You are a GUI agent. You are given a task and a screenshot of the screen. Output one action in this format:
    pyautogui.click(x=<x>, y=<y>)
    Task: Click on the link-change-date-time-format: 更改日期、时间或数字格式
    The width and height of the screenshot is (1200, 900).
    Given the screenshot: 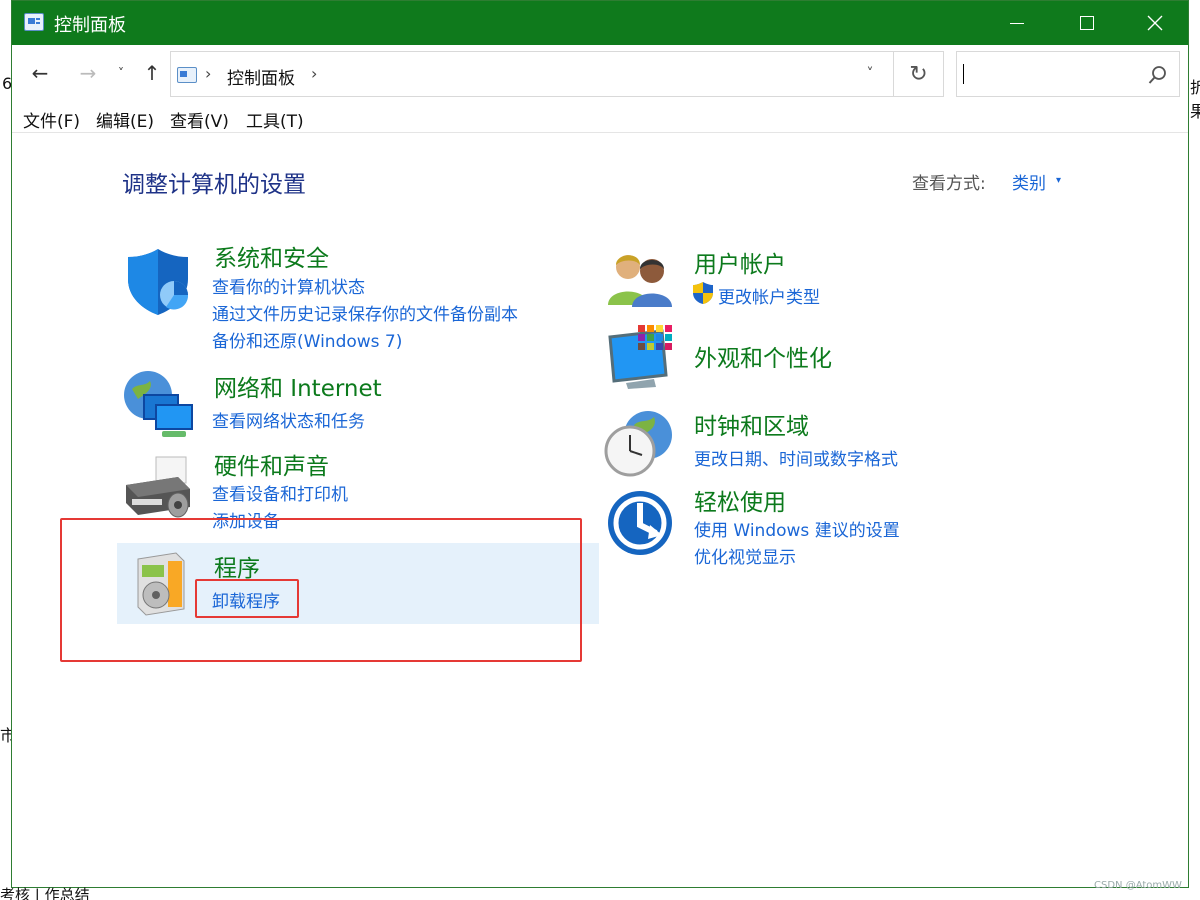 What is the action you would take?
    pyautogui.click(x=796, y=457)
    